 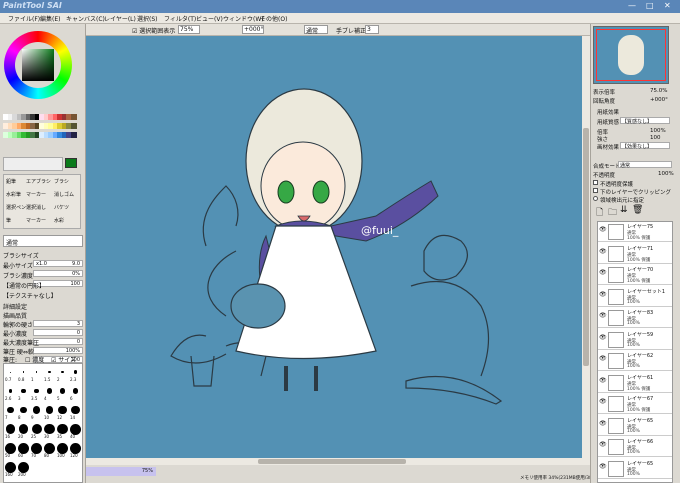 What do you see at coordinates (180, 18) in the screenshot?
I see `menu-filter: フィルタ(T)` at bounding box center [180, 18].